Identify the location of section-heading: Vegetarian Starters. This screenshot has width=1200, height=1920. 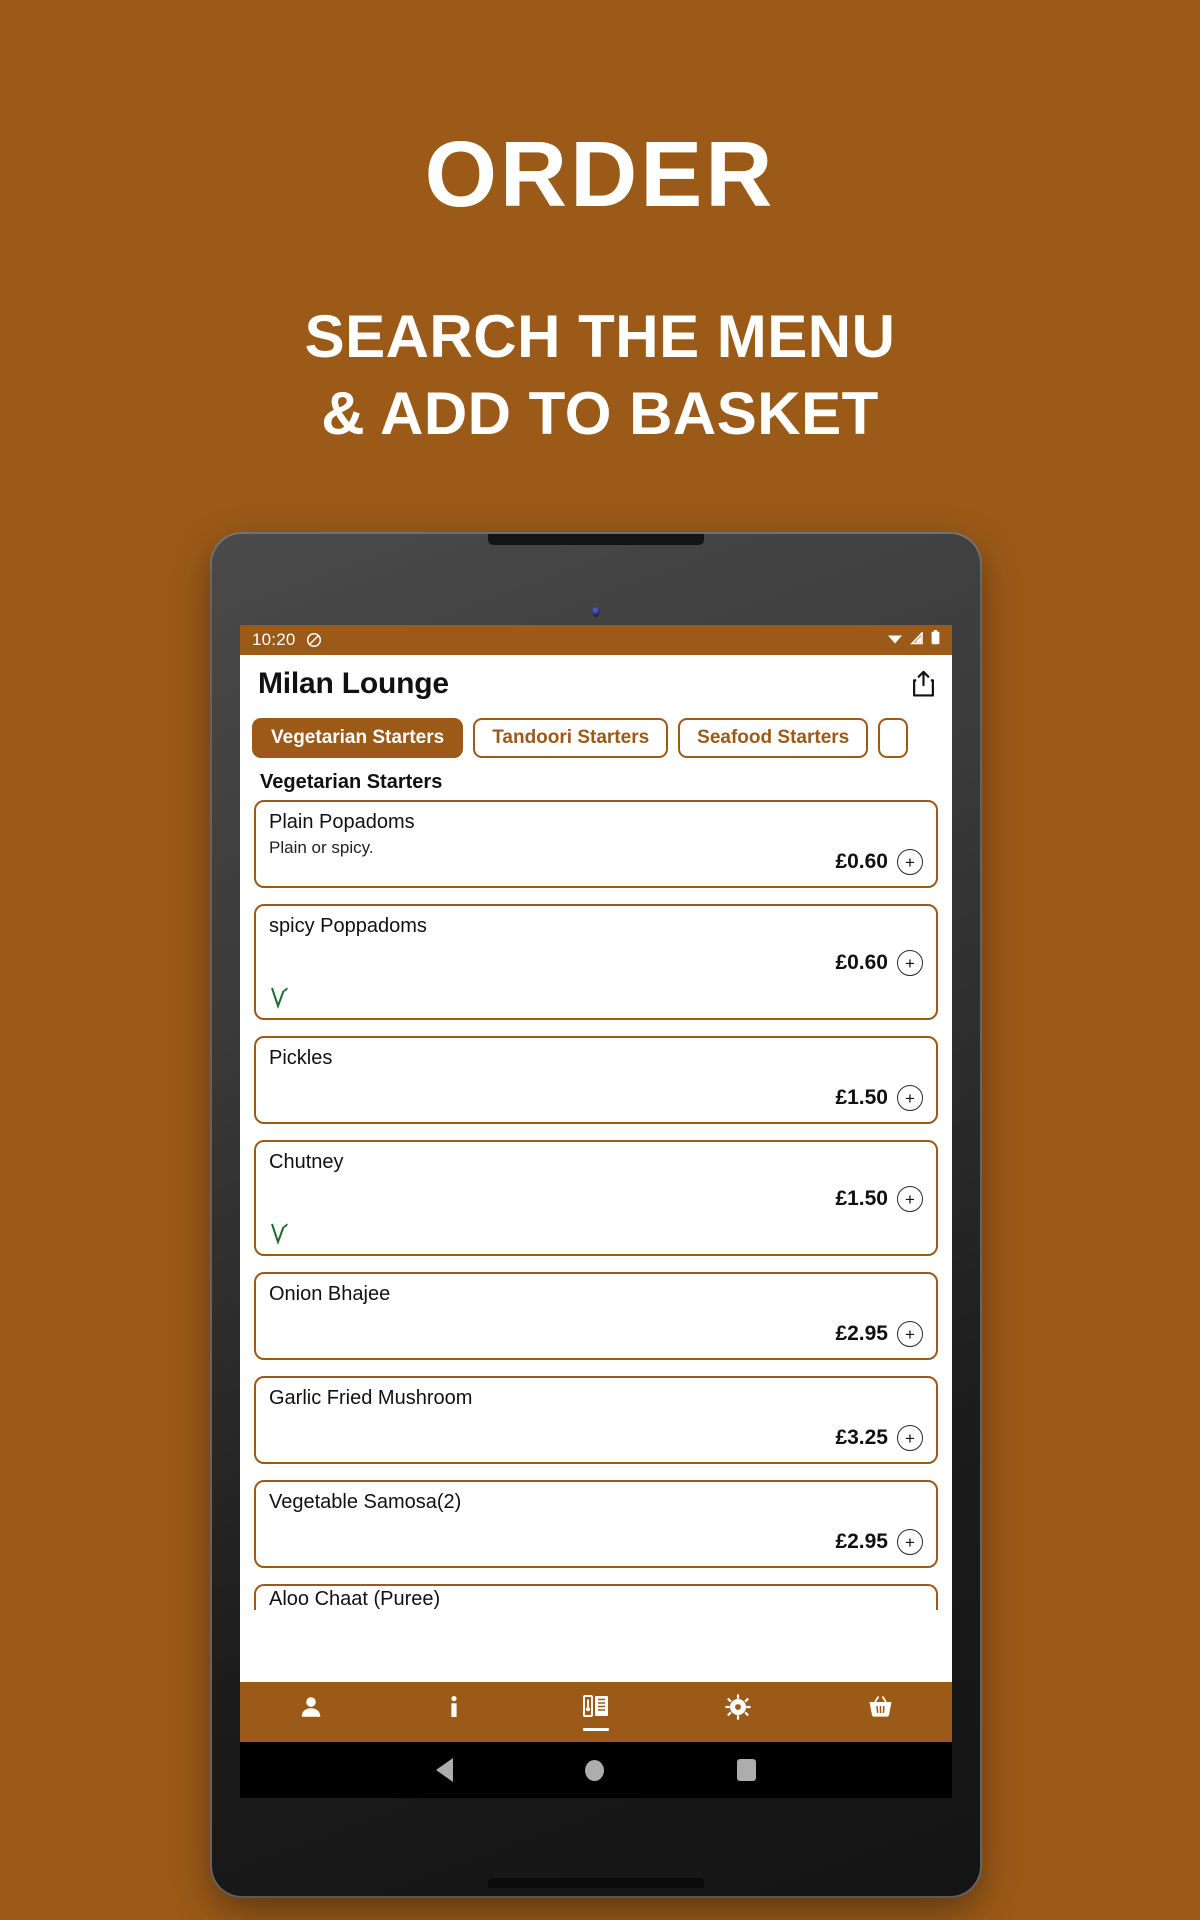
(596, 782).